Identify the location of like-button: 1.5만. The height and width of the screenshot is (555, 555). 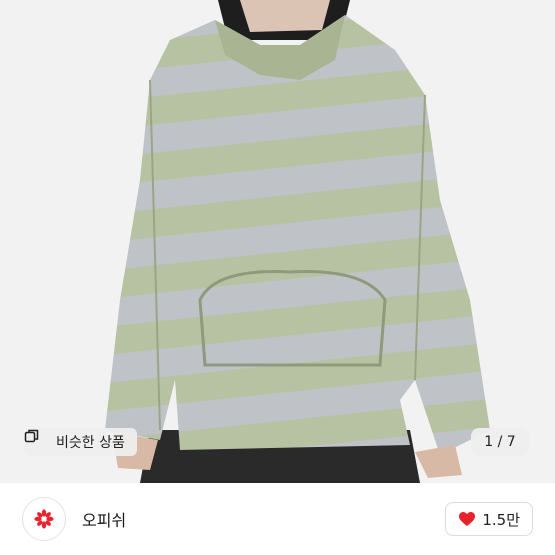
(489, 519).